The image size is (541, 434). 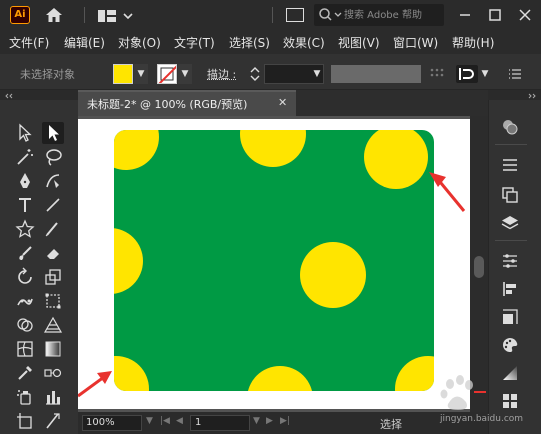 What do you see at coordinates (510, 195) in the screenshot?
I see `artboards-panel-icon` at bounding box center [510, 195].